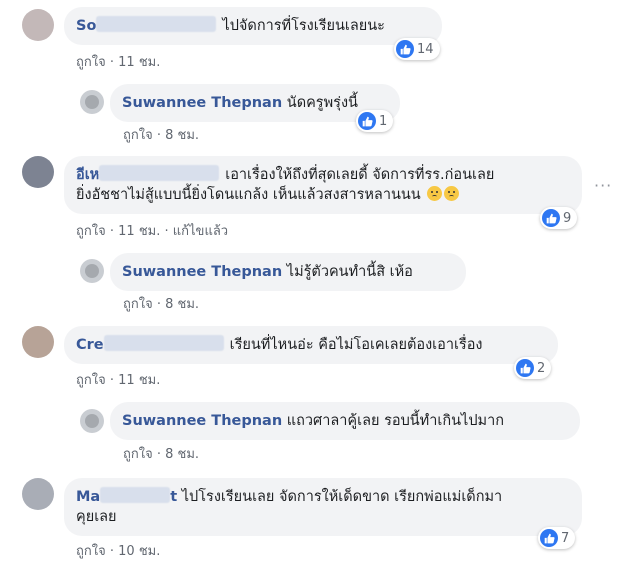 Image resolution: width=629 pixels, height=564 pixels. I want to click on reply-bubble: Suwannee Thepnan ไม่รู้ตัวคนทำนี้สิ เห้อ, so click(288, 272).